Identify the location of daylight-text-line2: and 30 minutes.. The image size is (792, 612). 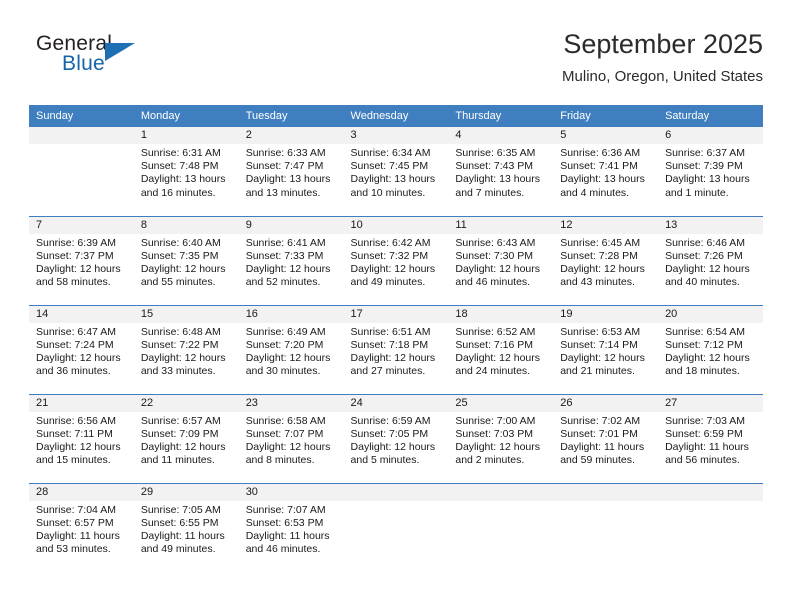
(283, 371).